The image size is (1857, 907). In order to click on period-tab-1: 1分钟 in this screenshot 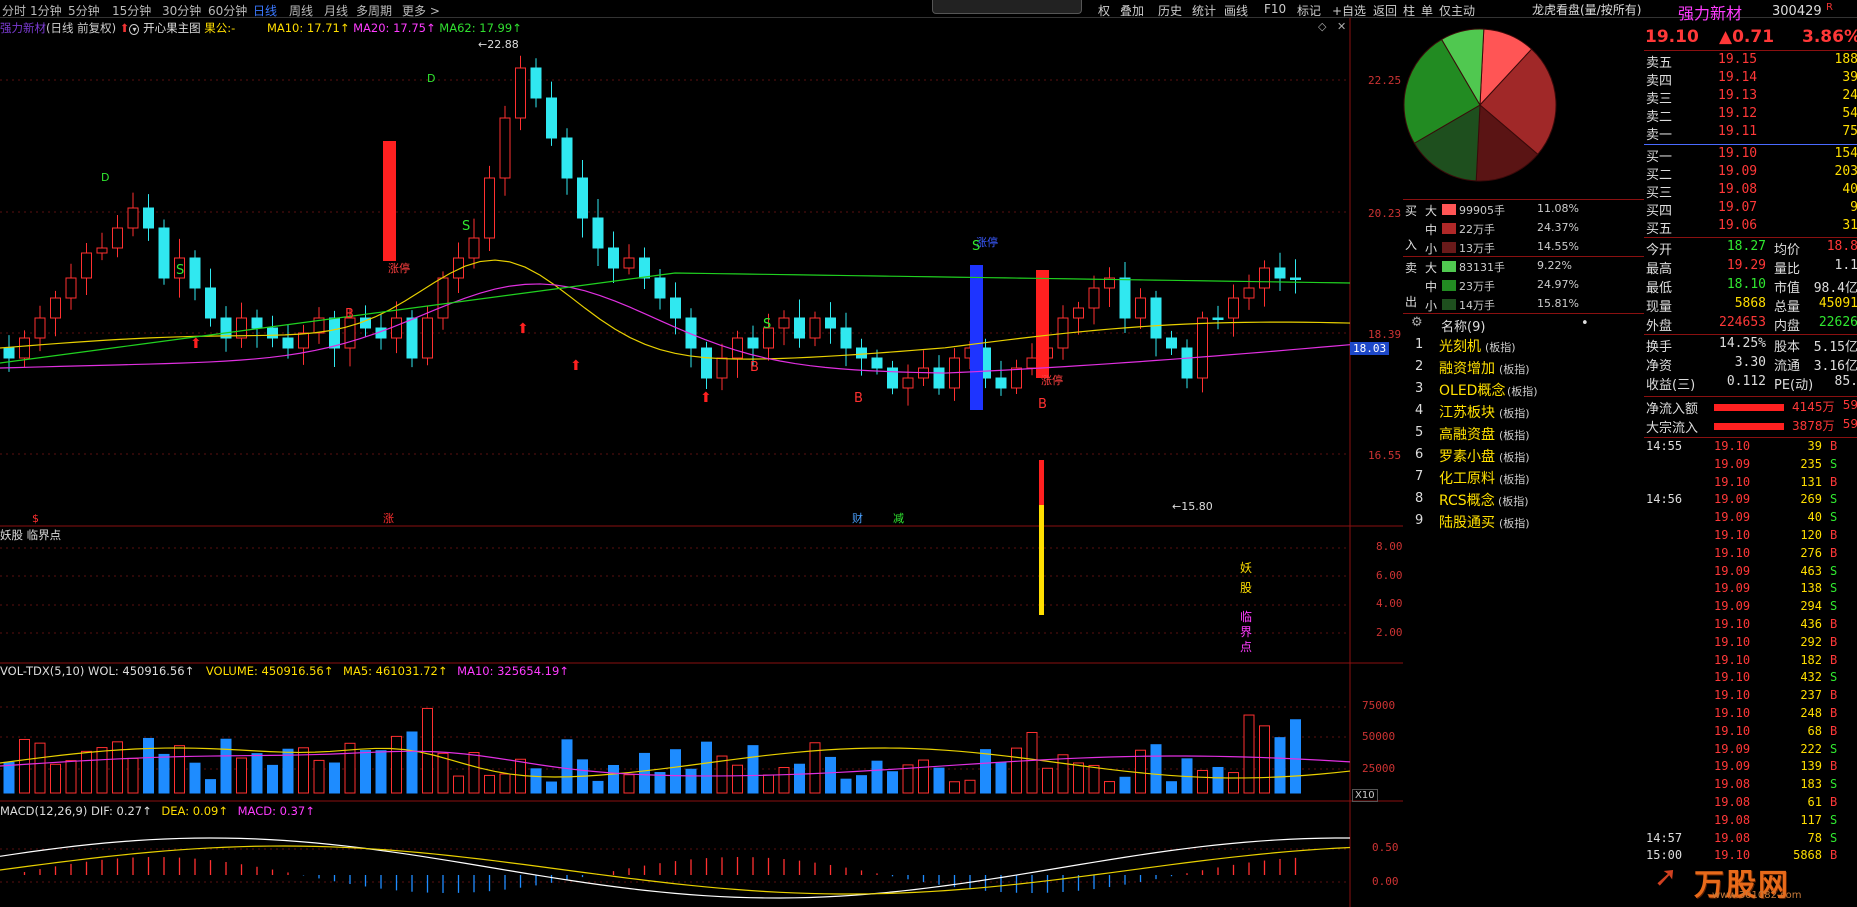, I will do `click(46, 10)`.